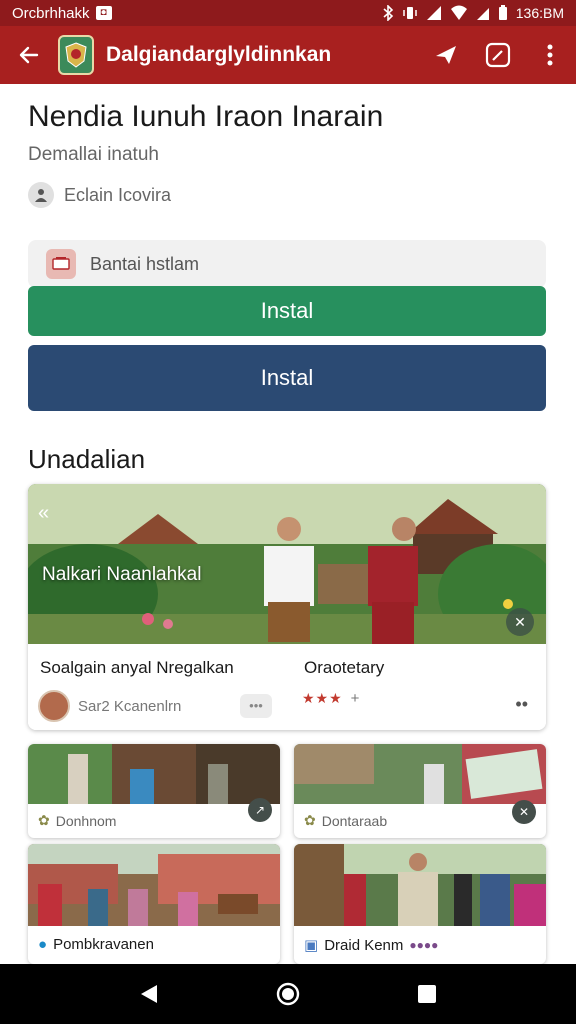 The width and height of the screenshot is (576, 1024). I want to click on tile-label: Pombkravanen, so click(103, 944).